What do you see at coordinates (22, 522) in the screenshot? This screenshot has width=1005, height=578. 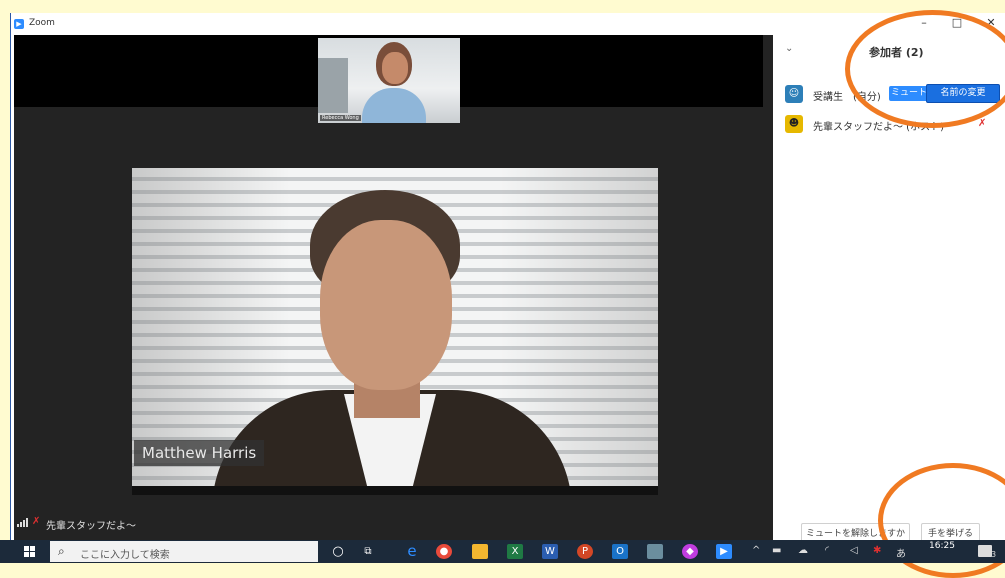 I see `signal-strength-icon` at bounding box center [22, 522].